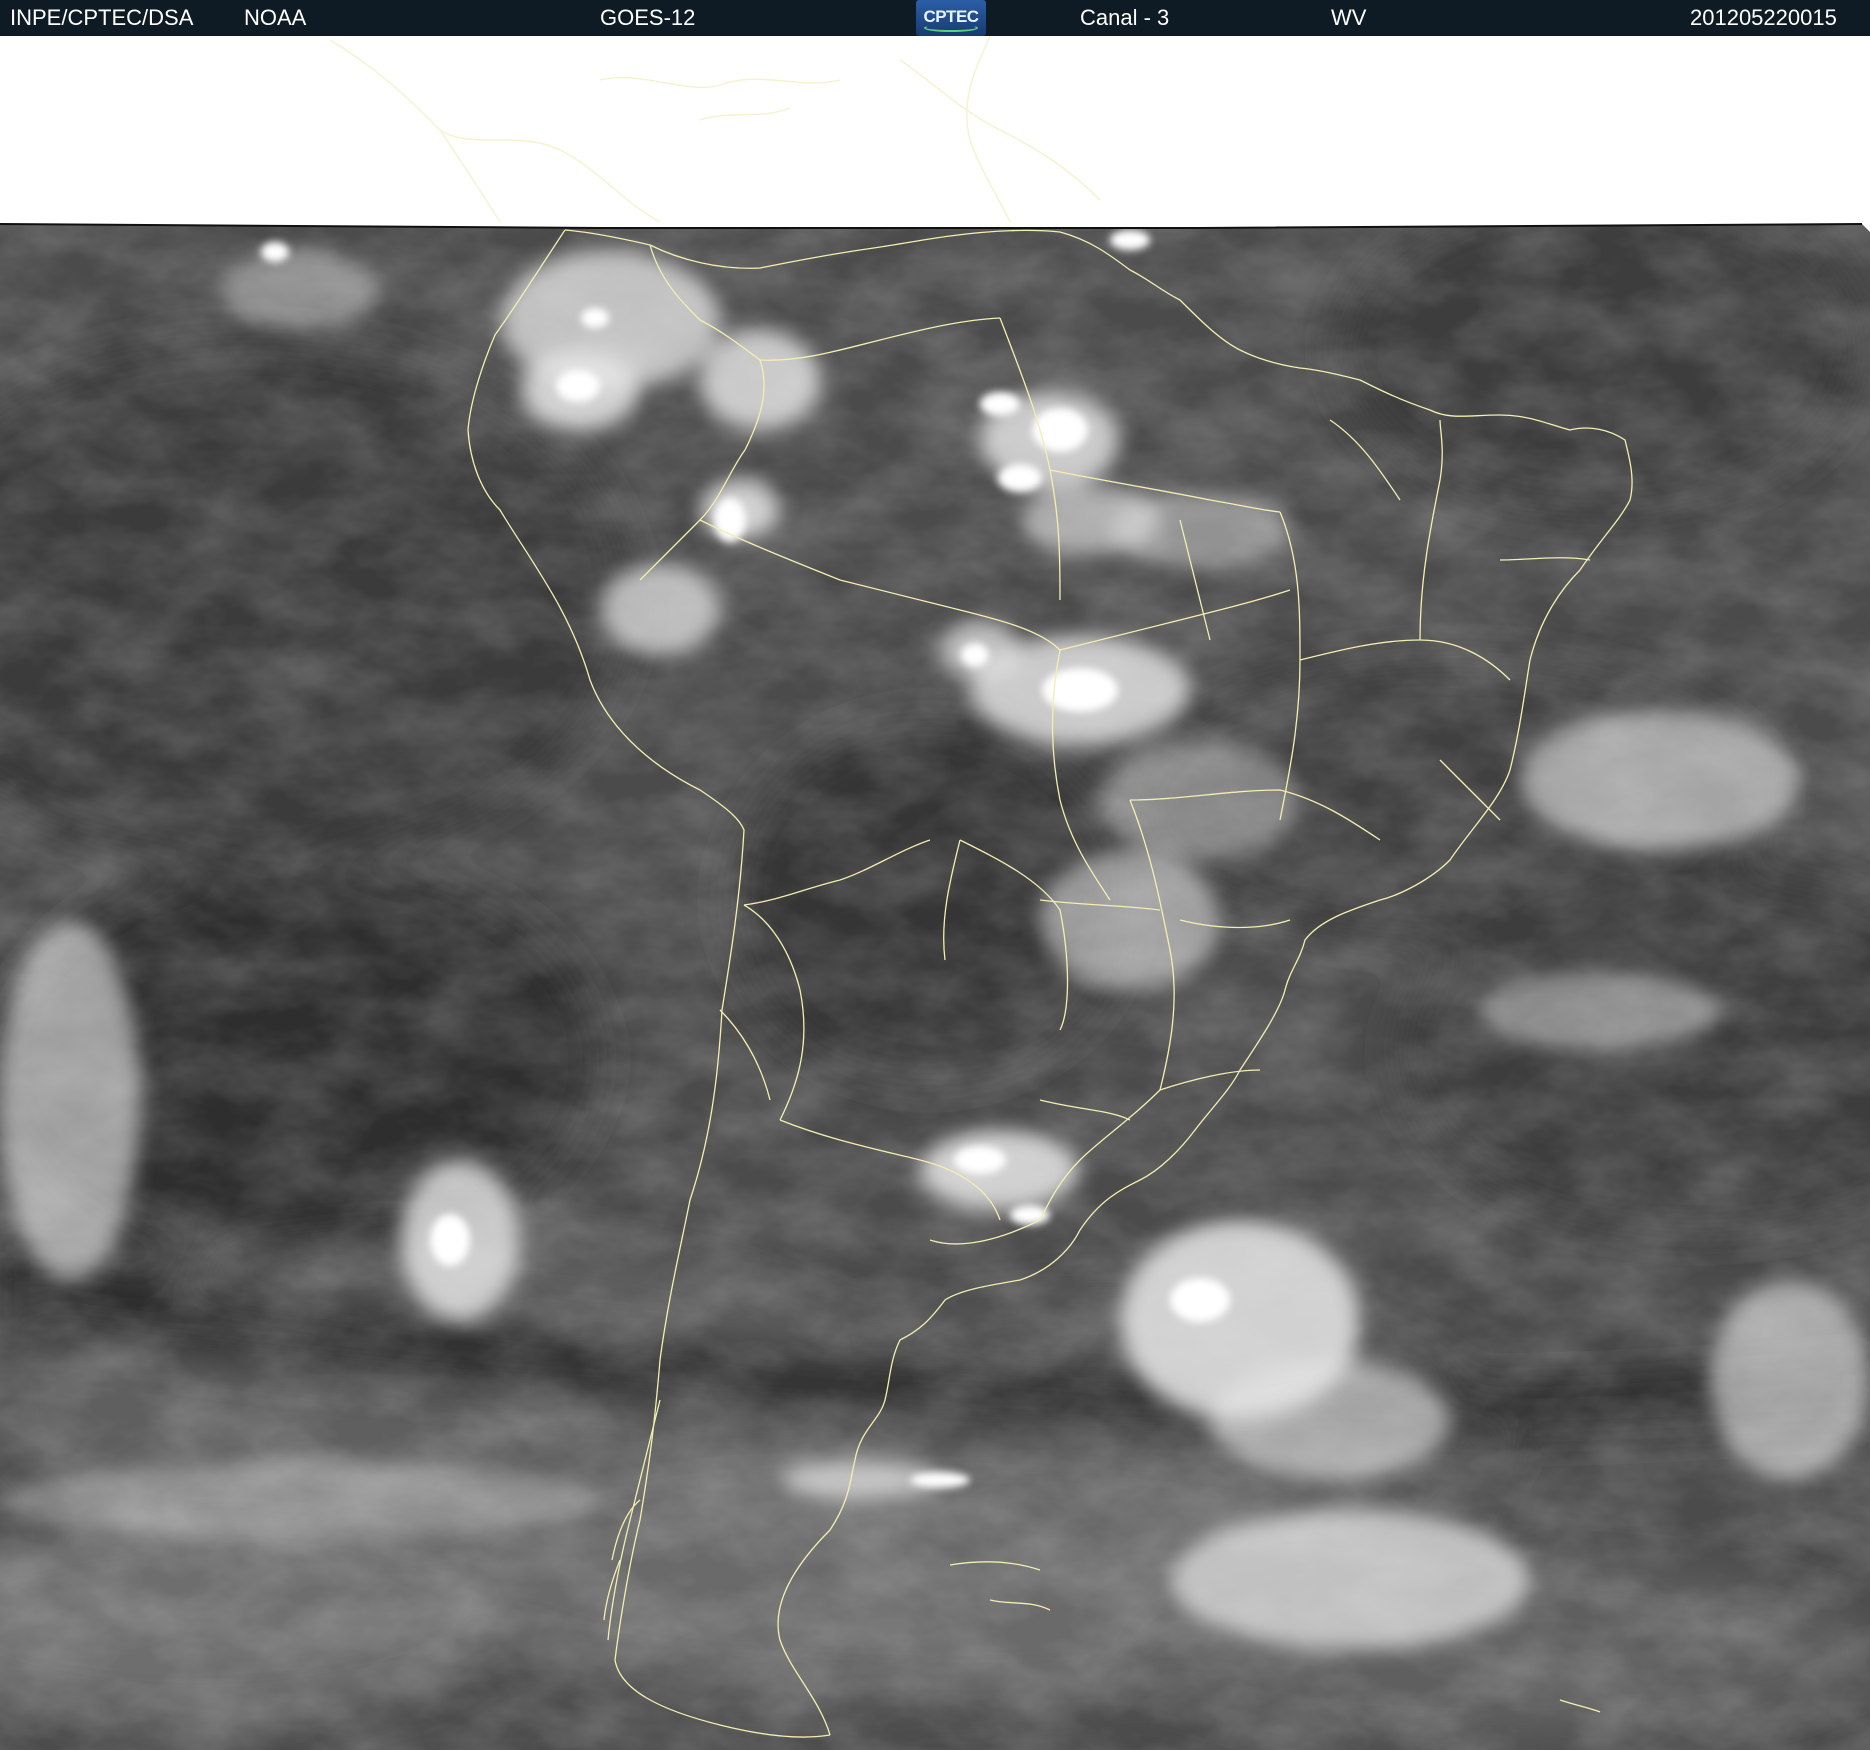  Describe the element at coordinates (102, 17) in the screenshot. I see `institution-label: INPE/CPTEC/DSA` at that location.